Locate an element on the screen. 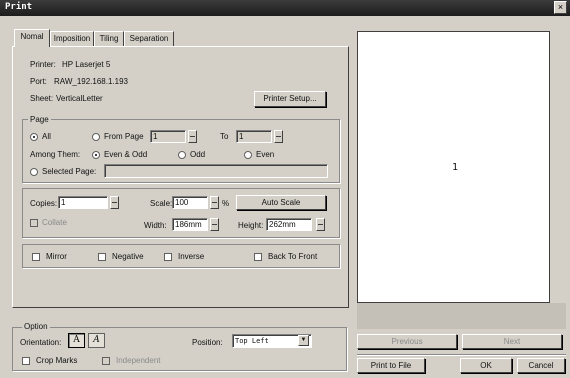 The width and height of the screenshot is (570, 378). option-group-label: Option is located at coordinates (36, 326).